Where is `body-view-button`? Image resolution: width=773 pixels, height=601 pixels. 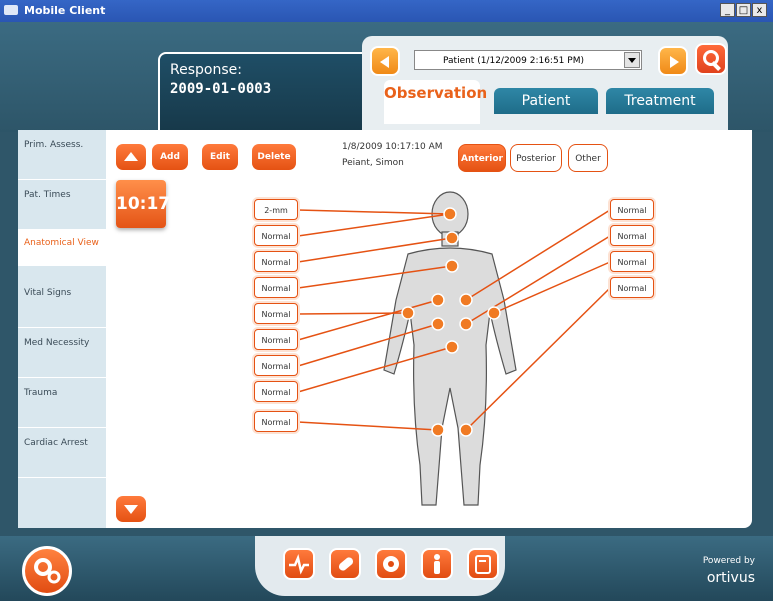 body-view-button is located at coordinates (437, 564).